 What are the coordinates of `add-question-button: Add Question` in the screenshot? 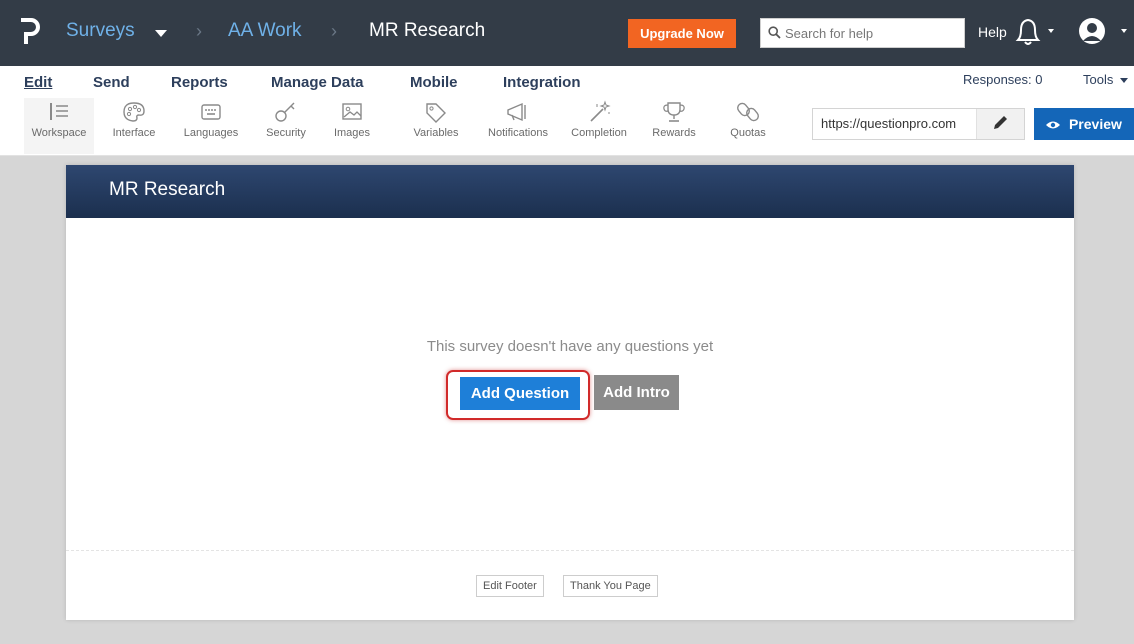 It's located at (520, 393).